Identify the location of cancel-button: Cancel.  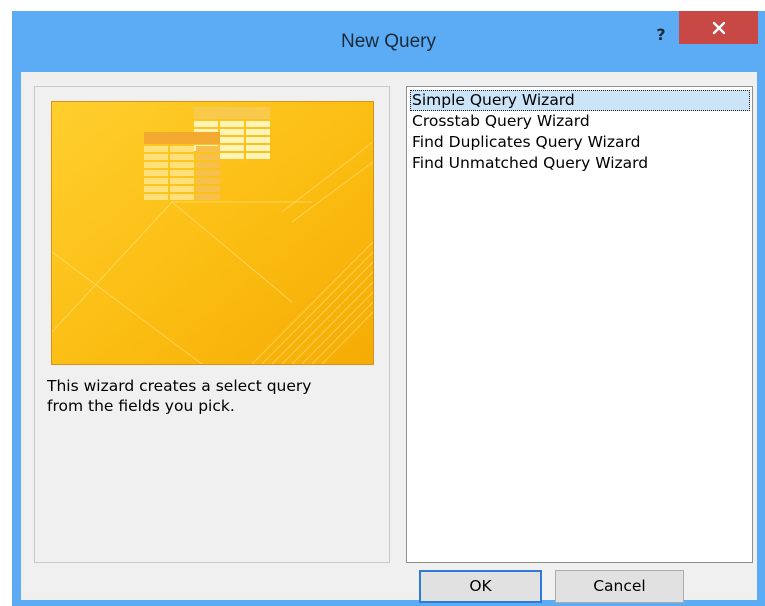
(619, 586).